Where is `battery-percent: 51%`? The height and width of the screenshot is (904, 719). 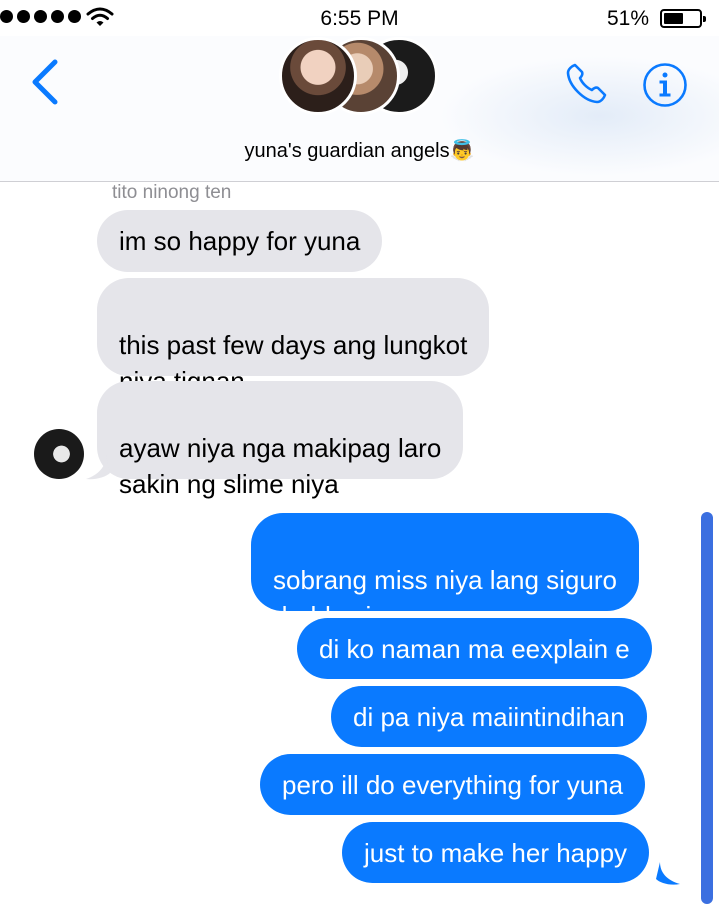
battery-percent: 51% is located at coordinates (628, 18).